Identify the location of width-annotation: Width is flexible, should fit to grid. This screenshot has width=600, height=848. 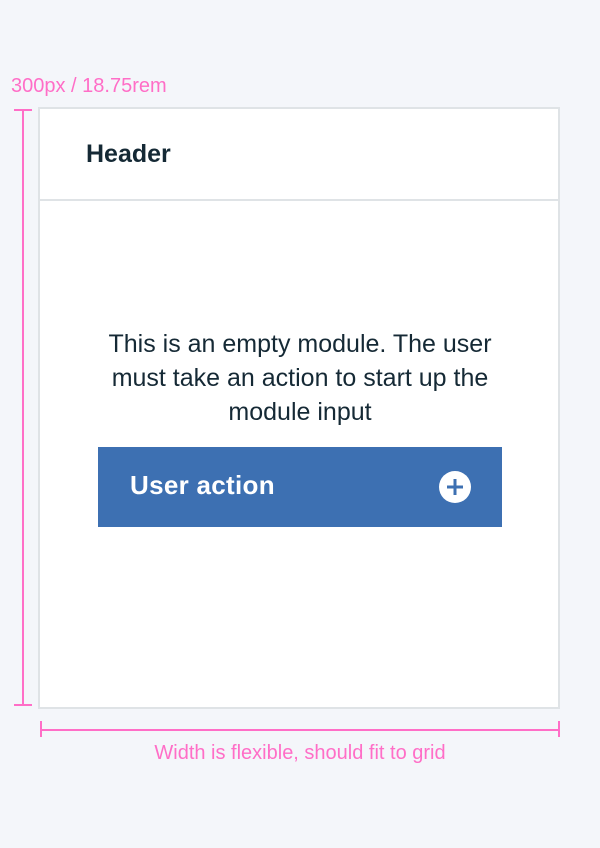
(300, 753).